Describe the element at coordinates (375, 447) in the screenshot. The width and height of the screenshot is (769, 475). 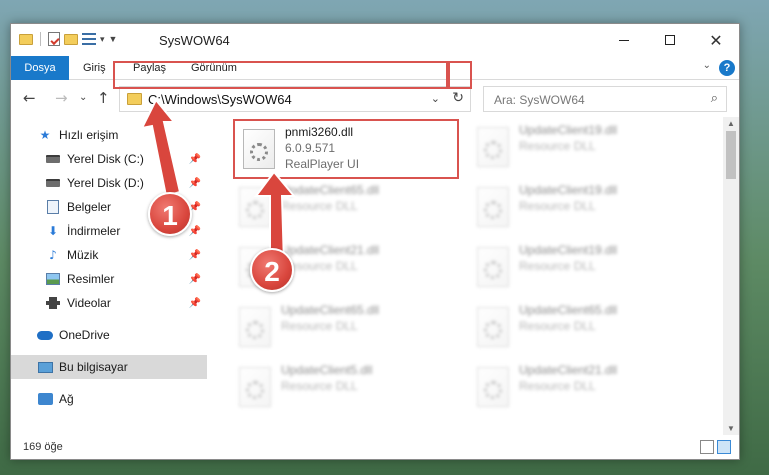
I see `status-bar: 169 öğe` at that location.